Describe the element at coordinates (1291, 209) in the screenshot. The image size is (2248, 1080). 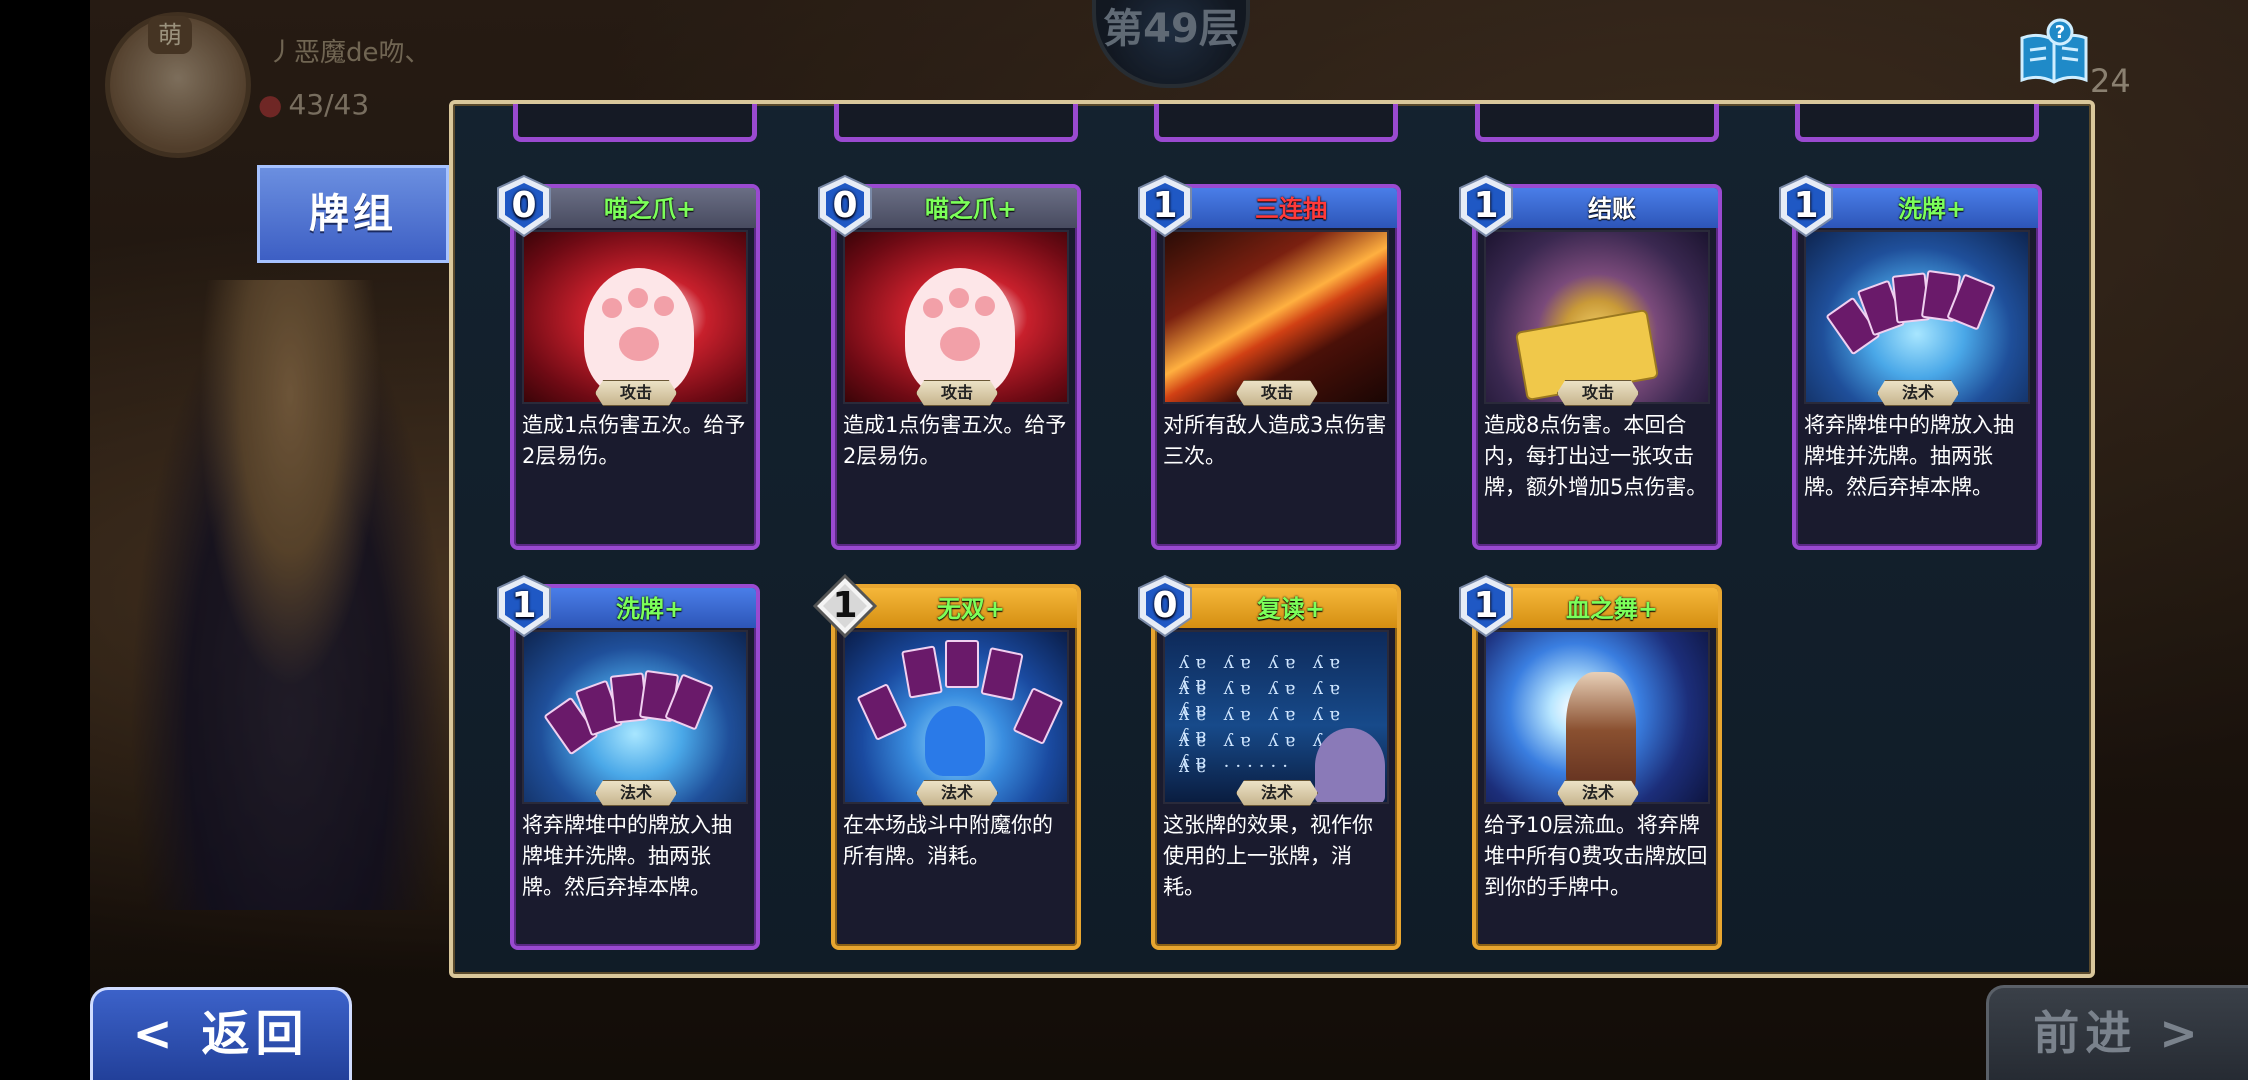
I see `card-name: 三连抽` at that location.